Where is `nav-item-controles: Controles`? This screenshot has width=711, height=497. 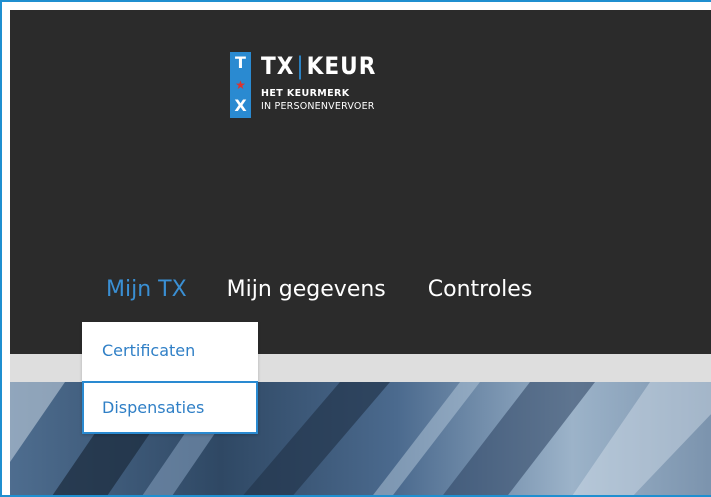
nav-item-controles: Controles is located at coordinates (480, 290).